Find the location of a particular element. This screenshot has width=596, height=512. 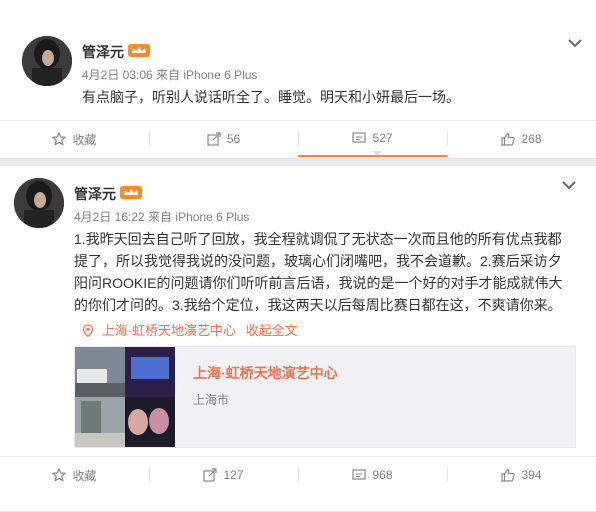

place-city: 上海市 is located at coordinates (211, 400).